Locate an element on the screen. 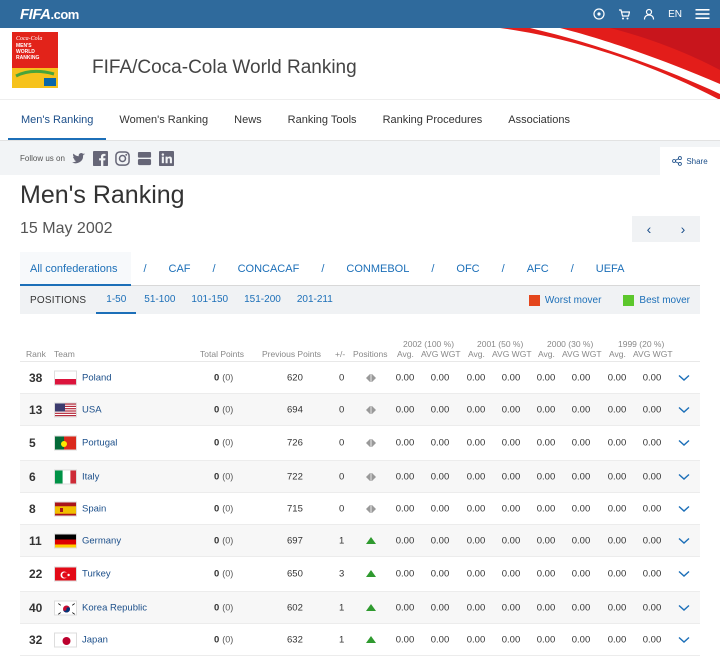 The image size is (720, 663). team-name-link: Turkey is located at coordinates (96, 574).